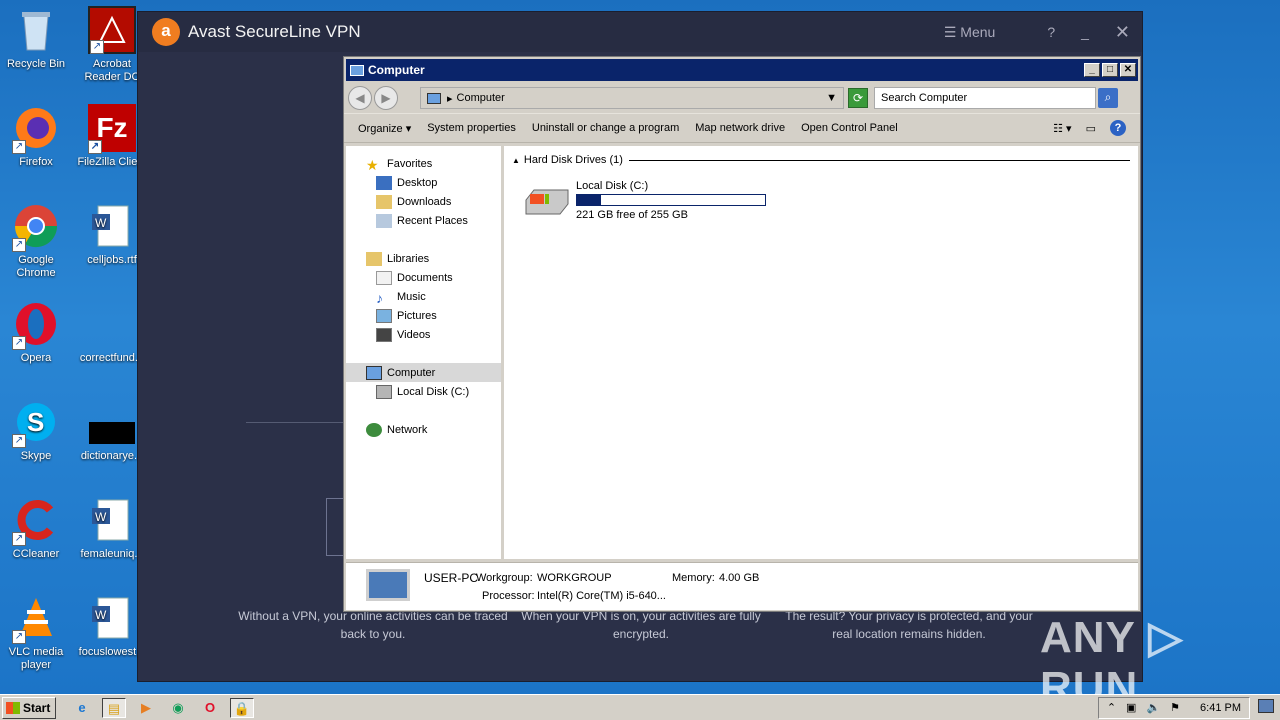 The height and width of the screenshot is (720, 1280). What do you see at coordinates (1062, 128) in the screenshot?
I see `view-options-icon: ☷ ▾` at bounding box center [1062, 128].